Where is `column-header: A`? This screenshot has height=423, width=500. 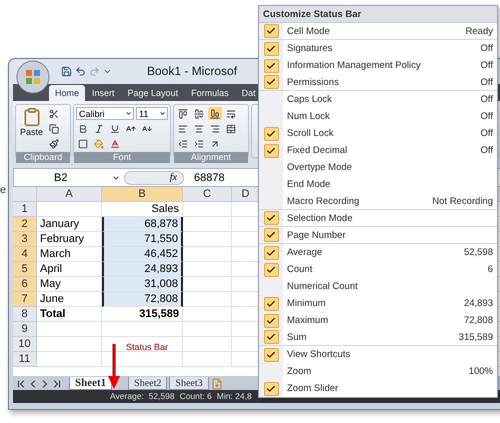
column-header: A is located at coordinates (69, 194).